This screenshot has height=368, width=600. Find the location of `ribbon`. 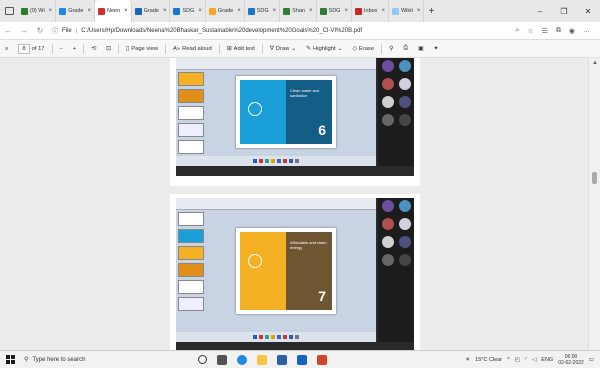

ribbon is located at coordinates (276, 64).